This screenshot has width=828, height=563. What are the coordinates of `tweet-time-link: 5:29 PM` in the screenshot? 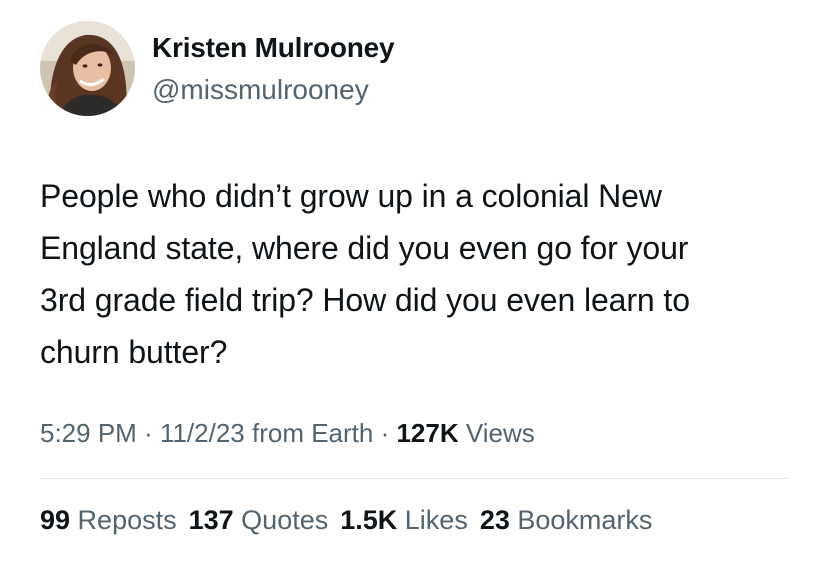 It's located at (88, 433).